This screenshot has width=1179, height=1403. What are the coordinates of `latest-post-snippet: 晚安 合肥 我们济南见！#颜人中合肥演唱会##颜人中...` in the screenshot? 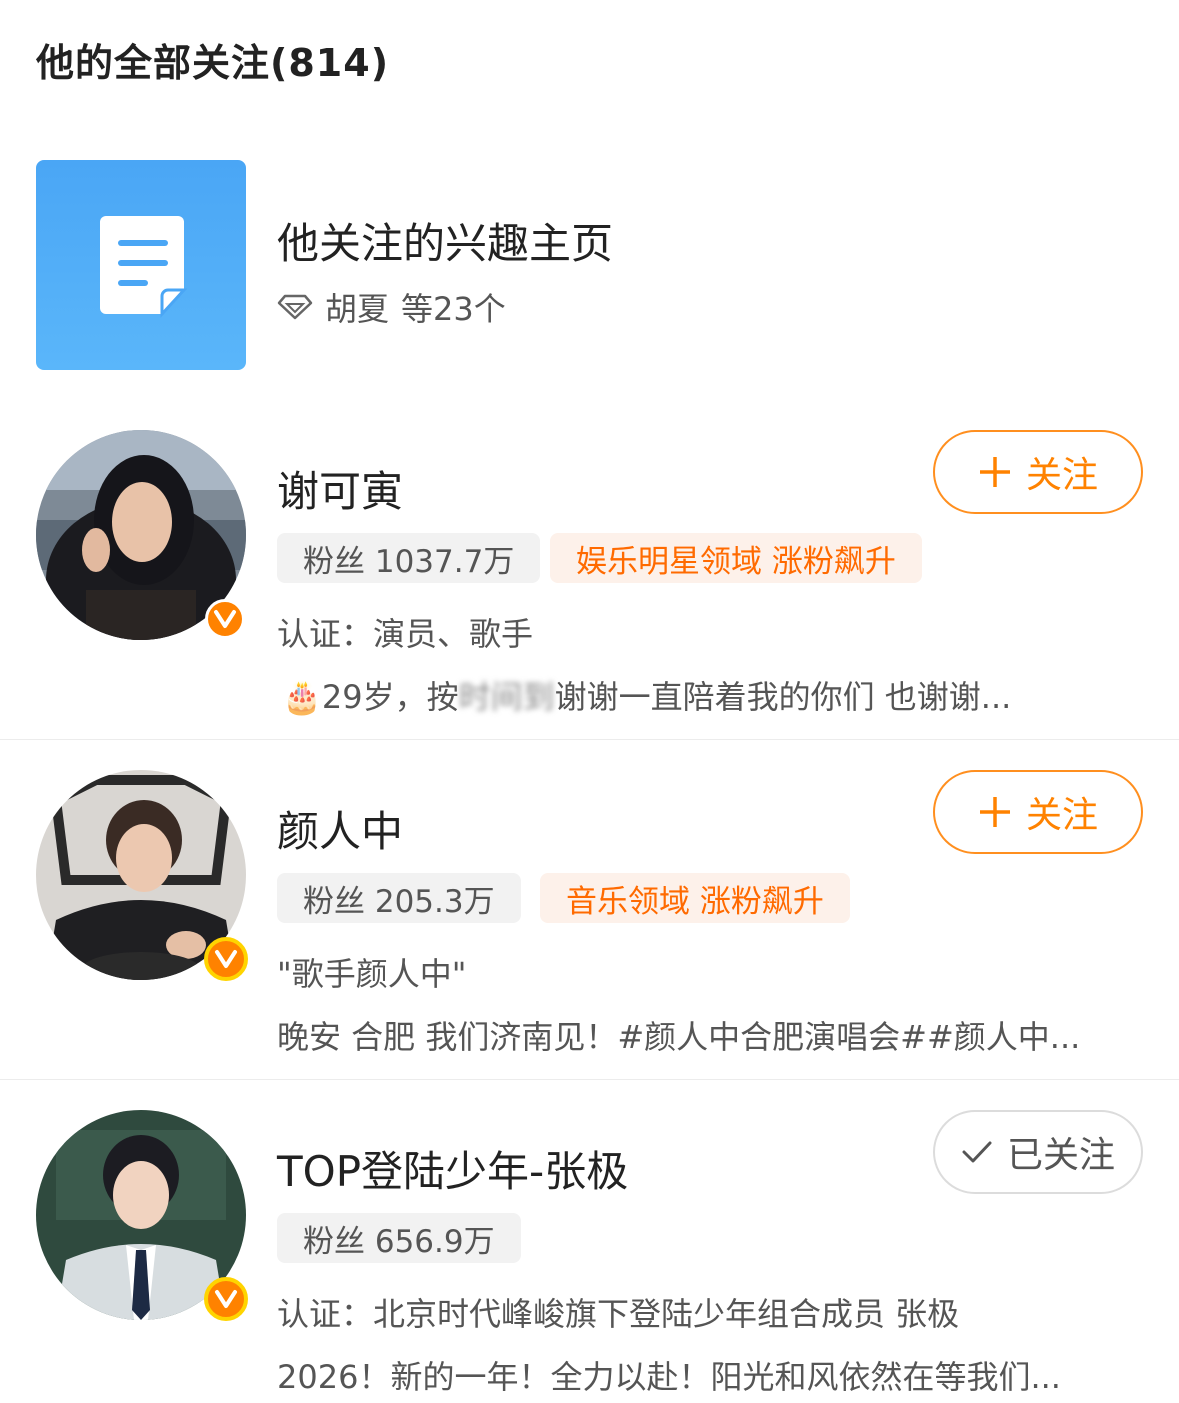 It's located at (678, 1035).